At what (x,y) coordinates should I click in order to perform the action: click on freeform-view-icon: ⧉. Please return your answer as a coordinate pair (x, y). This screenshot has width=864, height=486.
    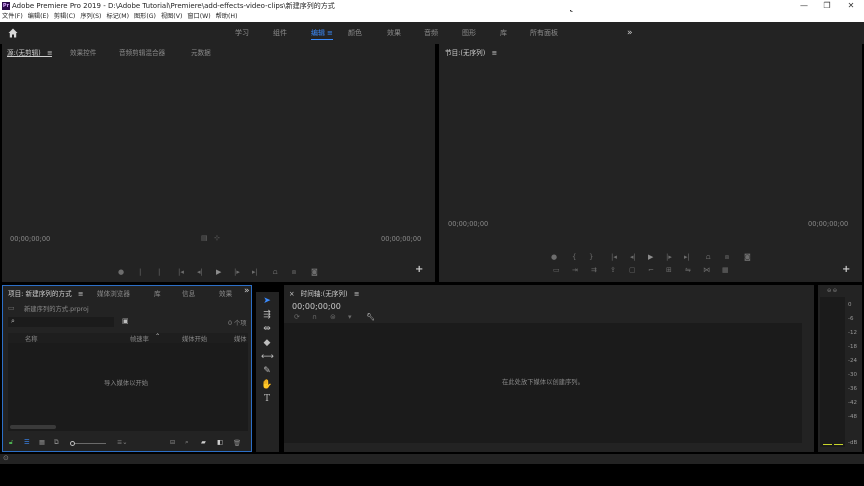
    Looking at the image, I should click on (56, 443).